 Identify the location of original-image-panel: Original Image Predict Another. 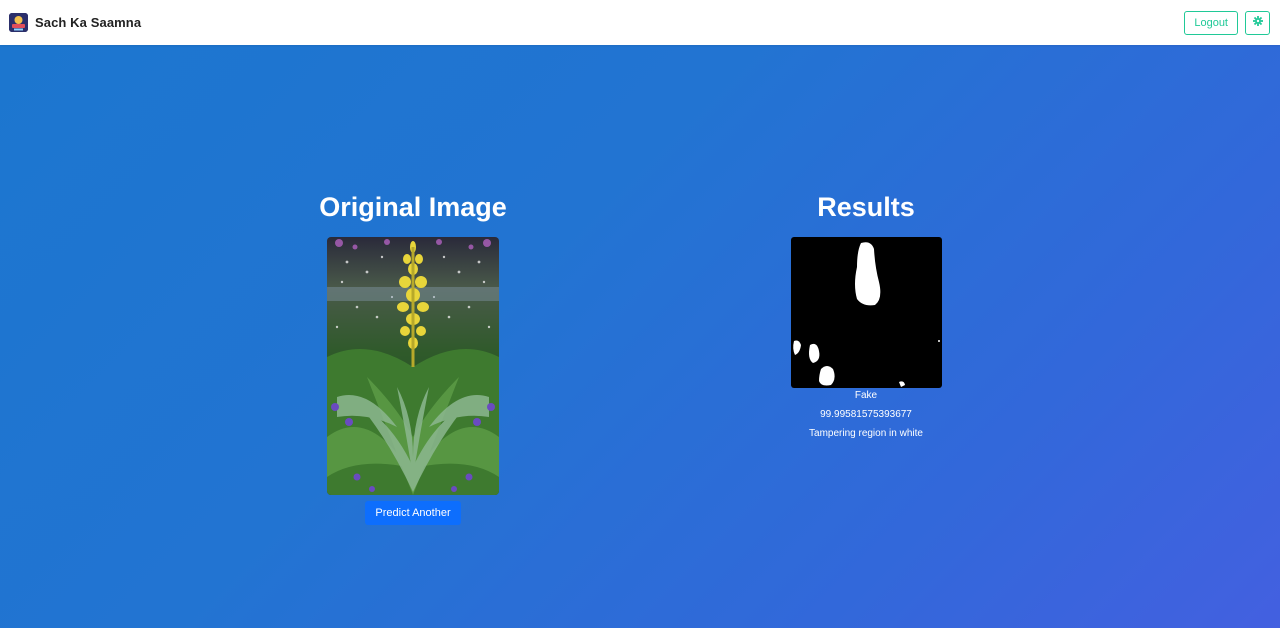
(413, 357).